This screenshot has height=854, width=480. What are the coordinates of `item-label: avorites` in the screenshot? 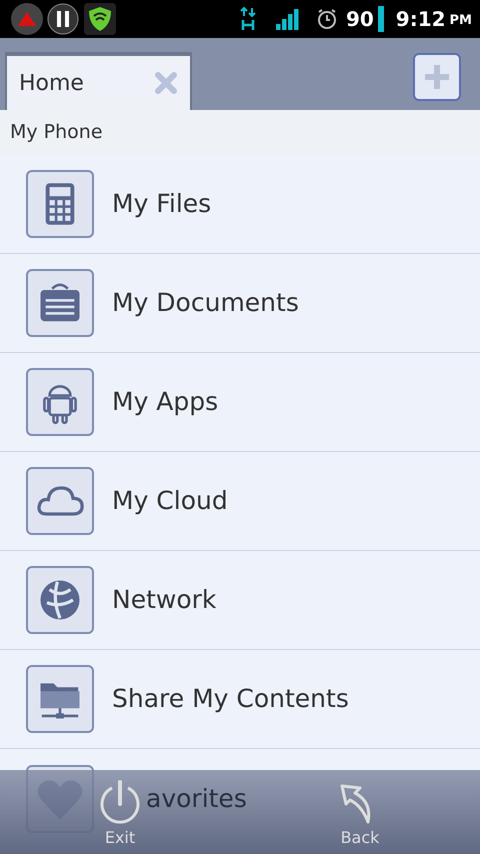 It's located at (196, 798).